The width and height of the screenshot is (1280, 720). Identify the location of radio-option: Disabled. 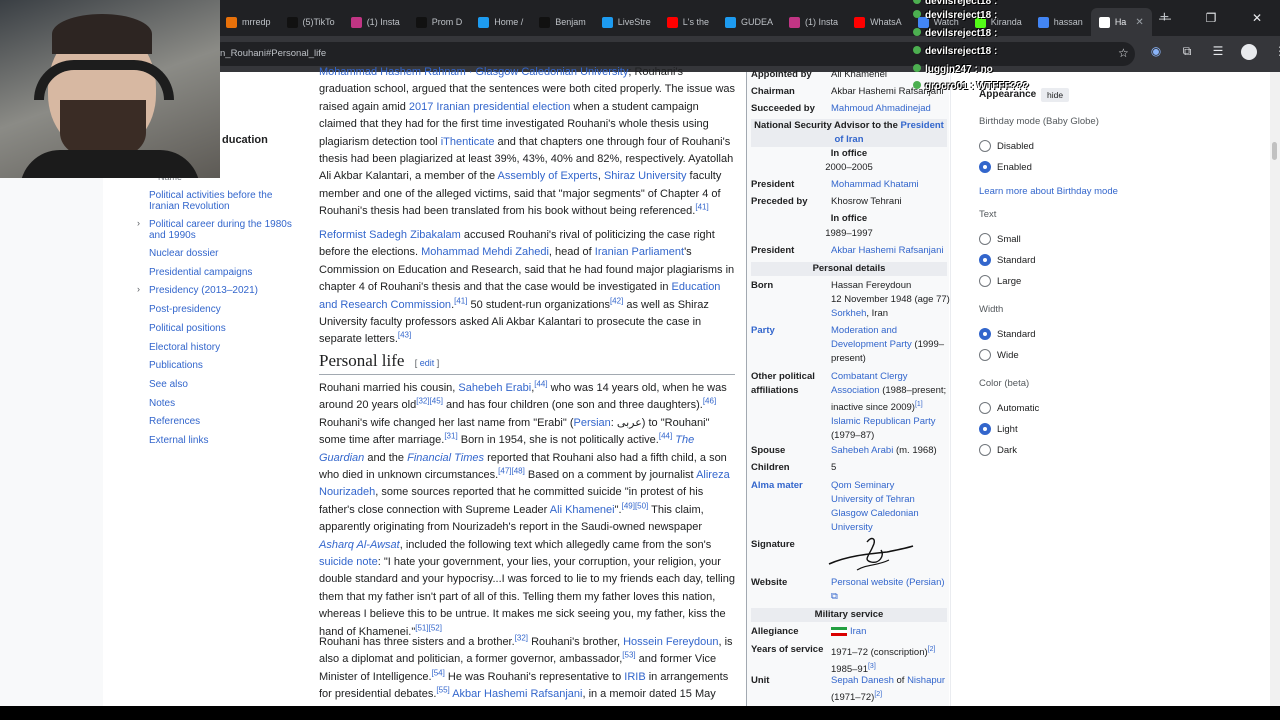
(1006, 146).